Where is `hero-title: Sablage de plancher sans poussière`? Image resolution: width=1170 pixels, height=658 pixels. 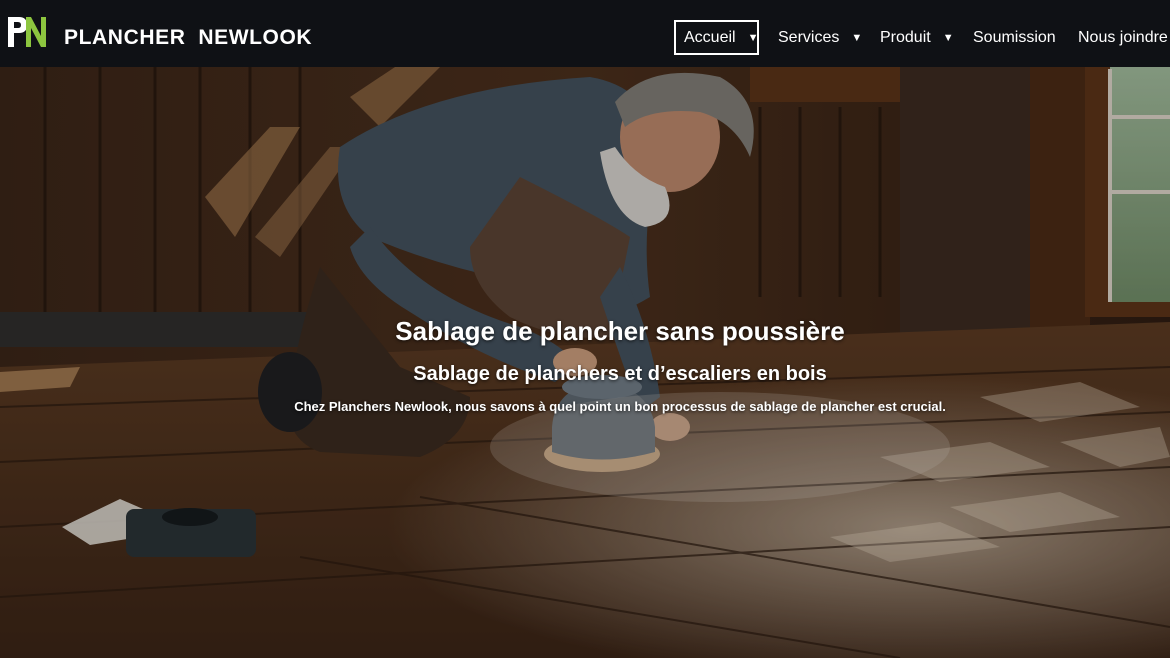 hero-title: Sablage de plancher sans poussière is located at coordinates (620, 331).